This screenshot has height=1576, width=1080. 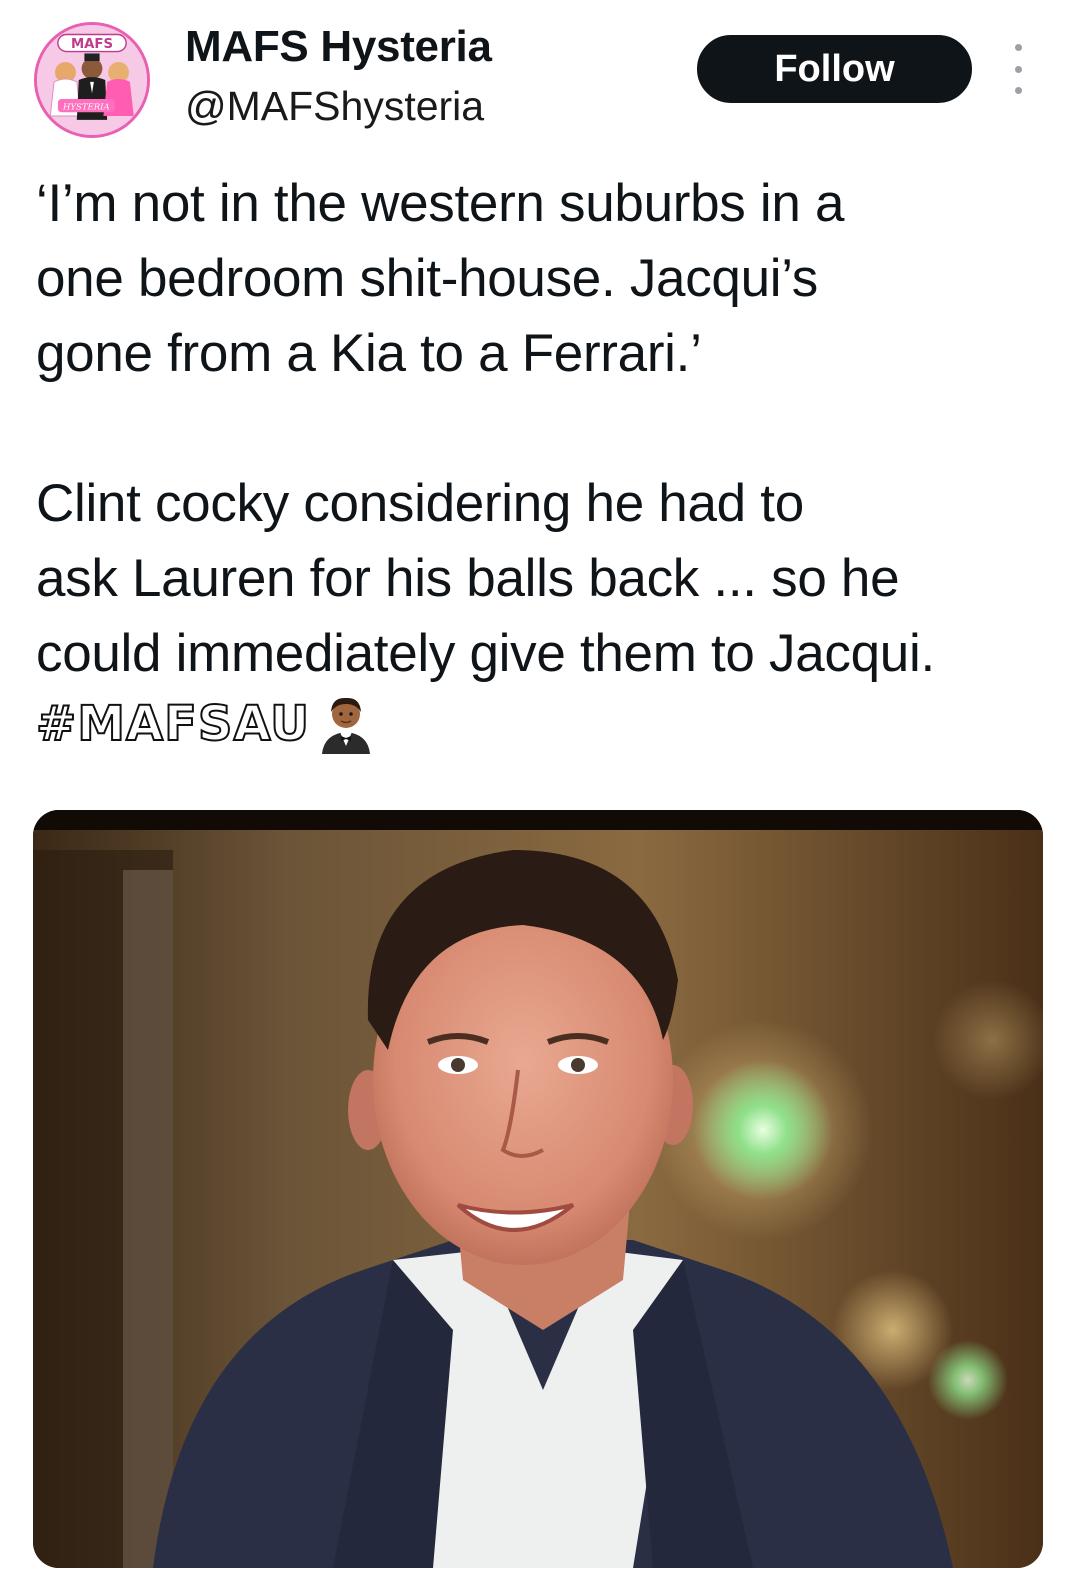 I want to click on hashtag-line: #MAFSAU, so click(x=205, y=724).